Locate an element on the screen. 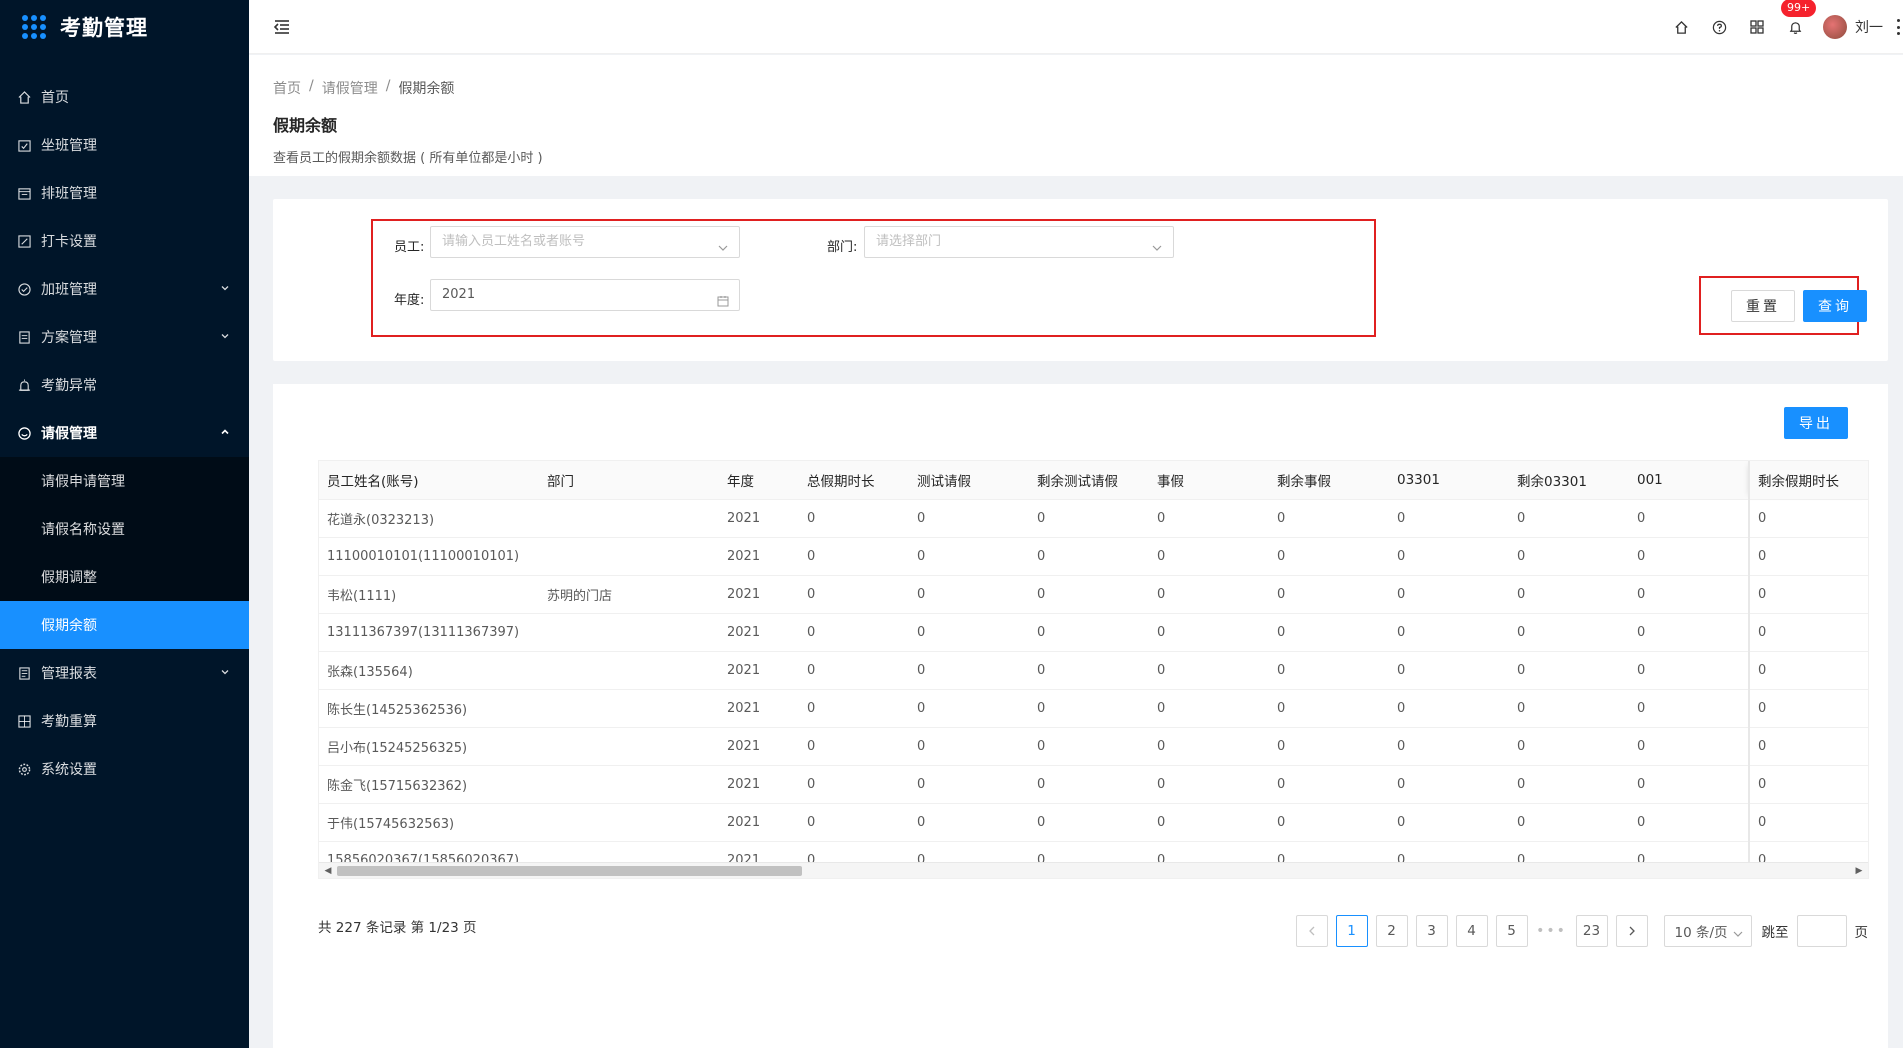  sidebar-item-plan: 方案管理 is located at coordinates (124, 337).